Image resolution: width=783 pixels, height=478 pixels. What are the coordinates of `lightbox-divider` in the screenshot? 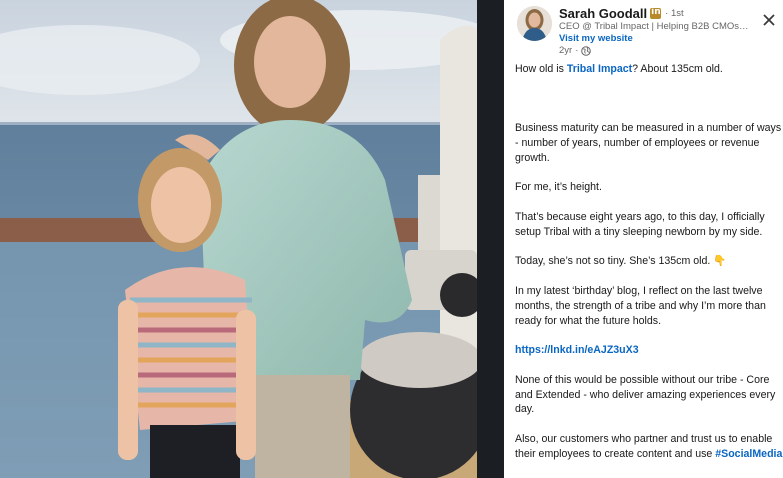 It's located at (490, 239).